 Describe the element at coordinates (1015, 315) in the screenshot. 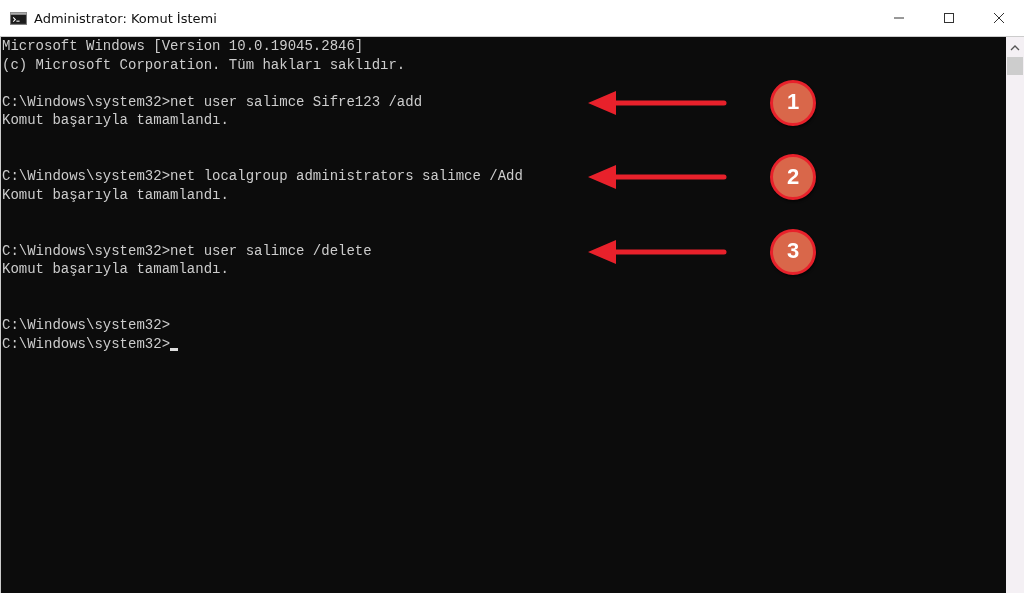

I see `scrollbar` at that location.